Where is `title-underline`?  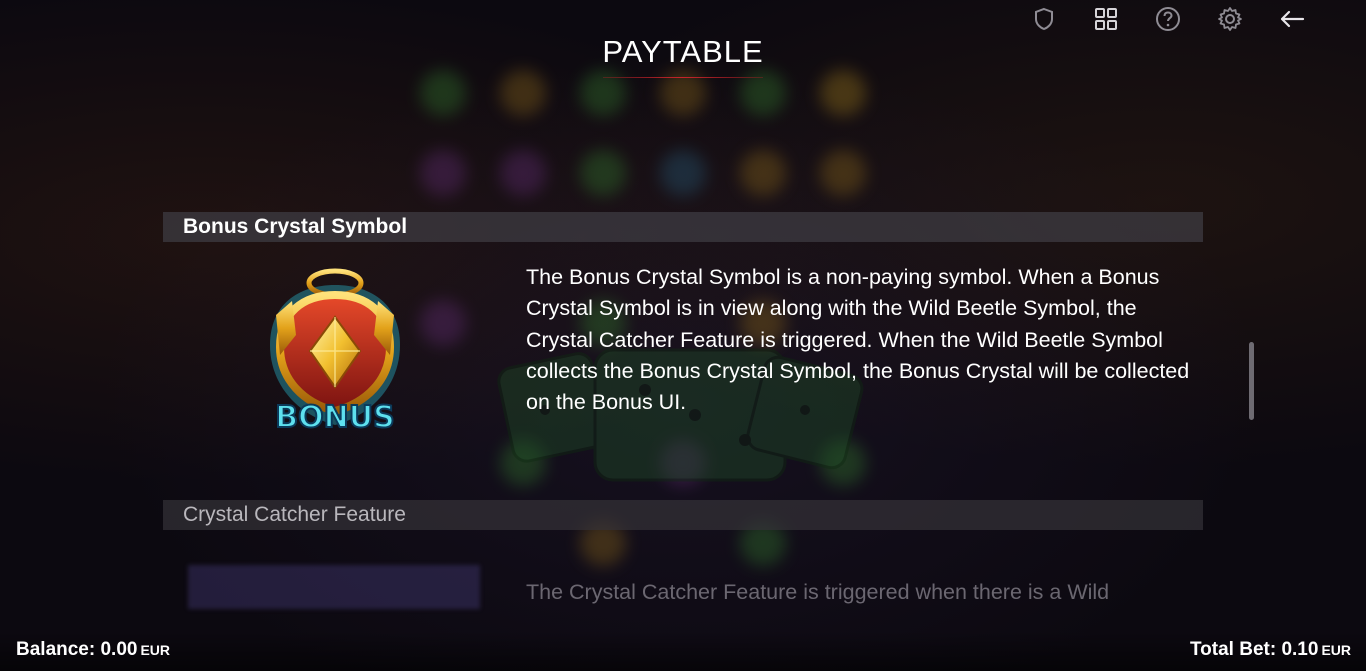
title-underline is located at coordinates (683, 77).